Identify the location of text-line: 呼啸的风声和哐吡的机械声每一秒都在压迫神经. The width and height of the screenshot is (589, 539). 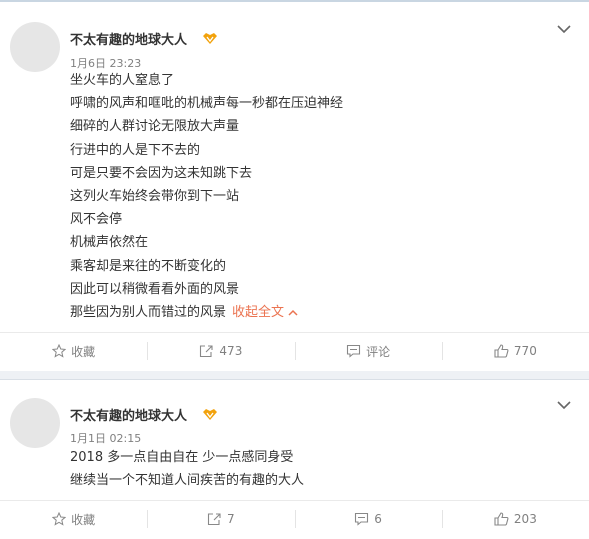
(207, 104).